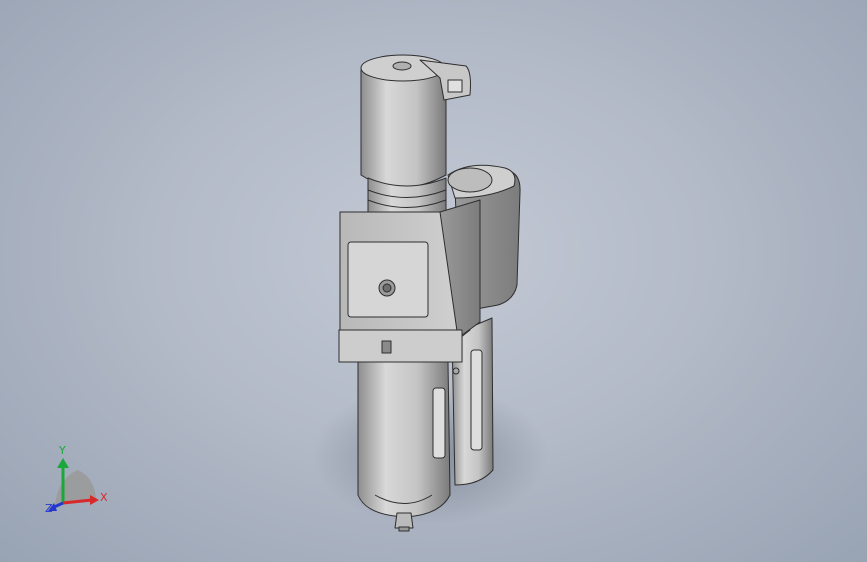 This screenshot has height=562, width=867. Describe the element at coordinates (104, 497) in the screenshot. I see `triad-x-label: X` at that location.